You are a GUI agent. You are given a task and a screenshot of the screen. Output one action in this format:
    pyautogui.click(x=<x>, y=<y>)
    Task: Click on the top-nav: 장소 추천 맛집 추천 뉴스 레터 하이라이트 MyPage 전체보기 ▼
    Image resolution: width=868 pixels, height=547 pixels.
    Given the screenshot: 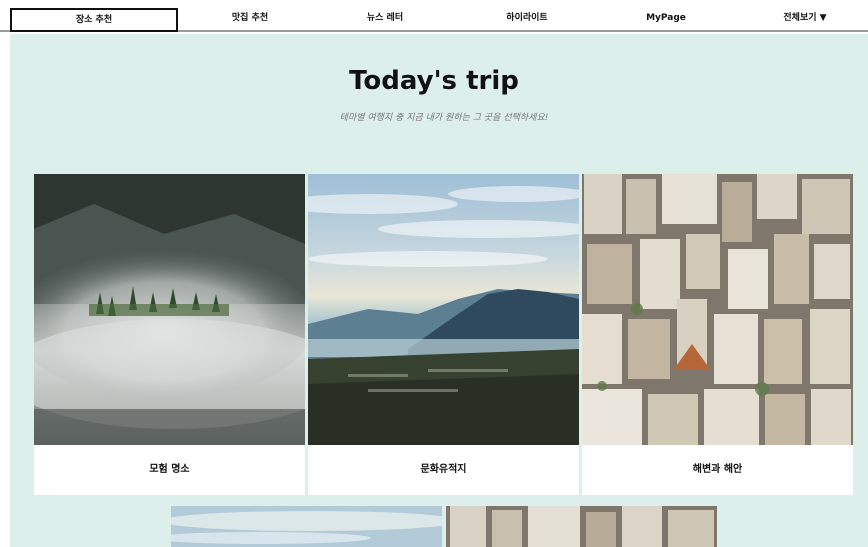 What is the action you would take?
    pyautogui.click(x=434, y=16)
    